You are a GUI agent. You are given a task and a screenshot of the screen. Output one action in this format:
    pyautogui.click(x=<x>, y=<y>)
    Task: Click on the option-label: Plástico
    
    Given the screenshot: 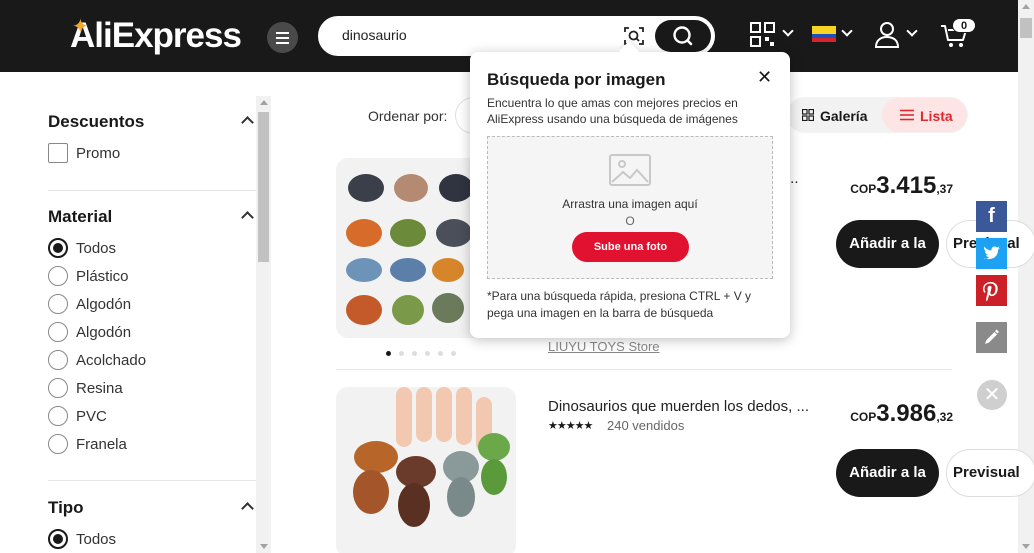 What is the action you would take?
    pyautogui.click(x=102, y=276)
    